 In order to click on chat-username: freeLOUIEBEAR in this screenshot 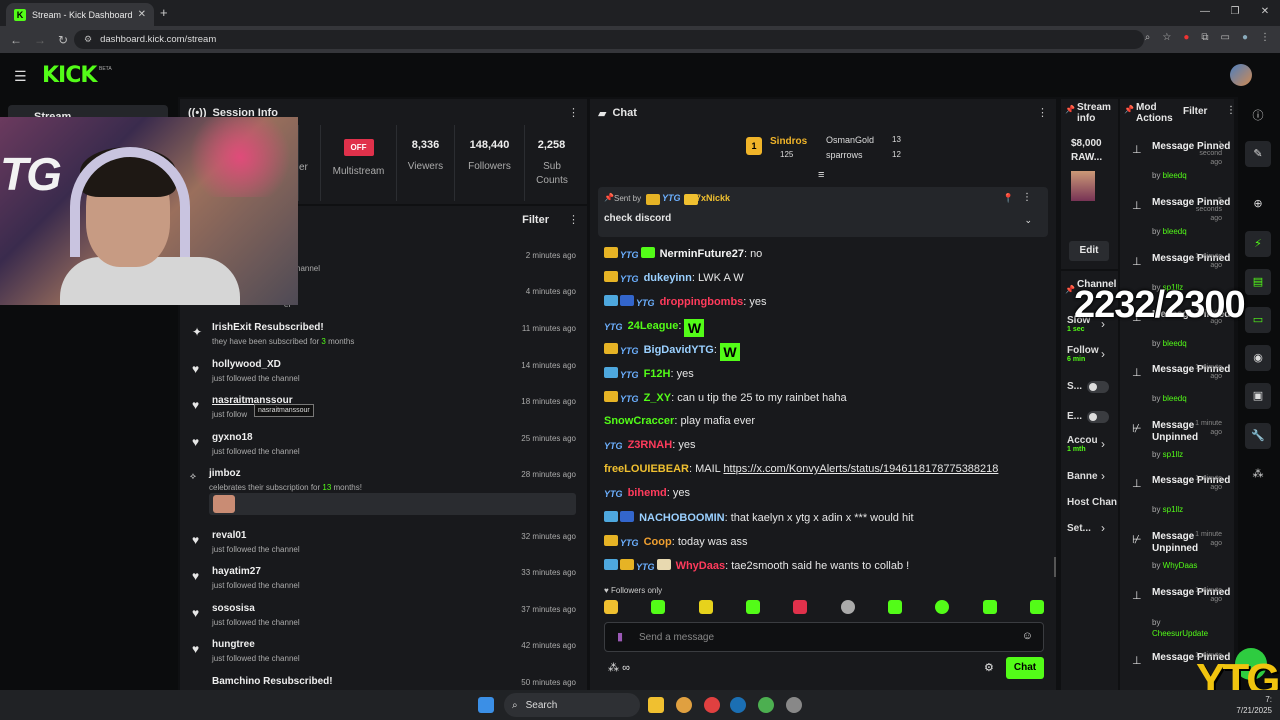, I will do `click(646, 469)`.